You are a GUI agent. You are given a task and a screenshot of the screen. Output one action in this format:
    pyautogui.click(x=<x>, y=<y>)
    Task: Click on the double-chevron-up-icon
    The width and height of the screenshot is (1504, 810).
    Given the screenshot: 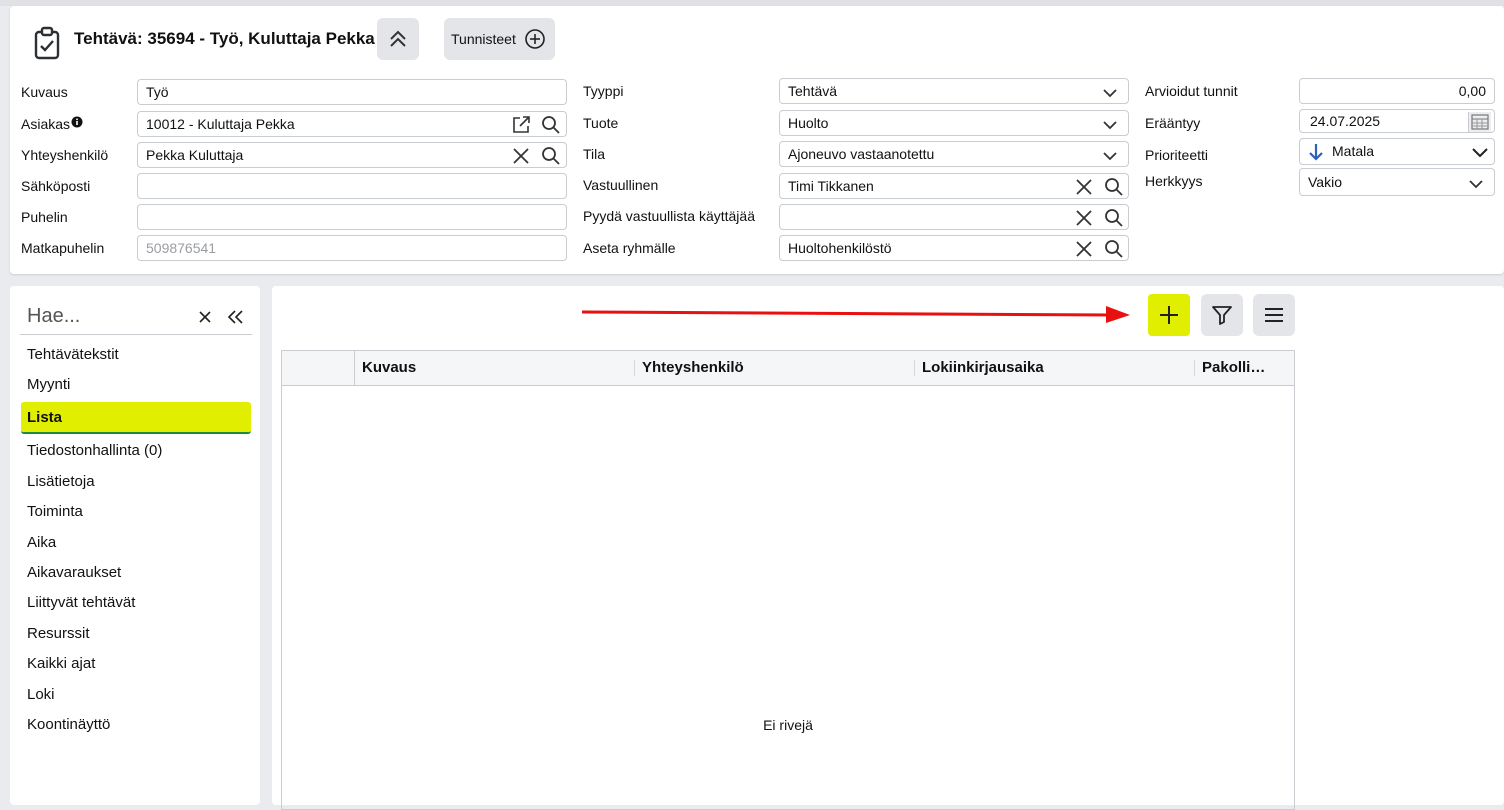 What is the action you would take?
    pyautogui.click(x=398, y=38)
    